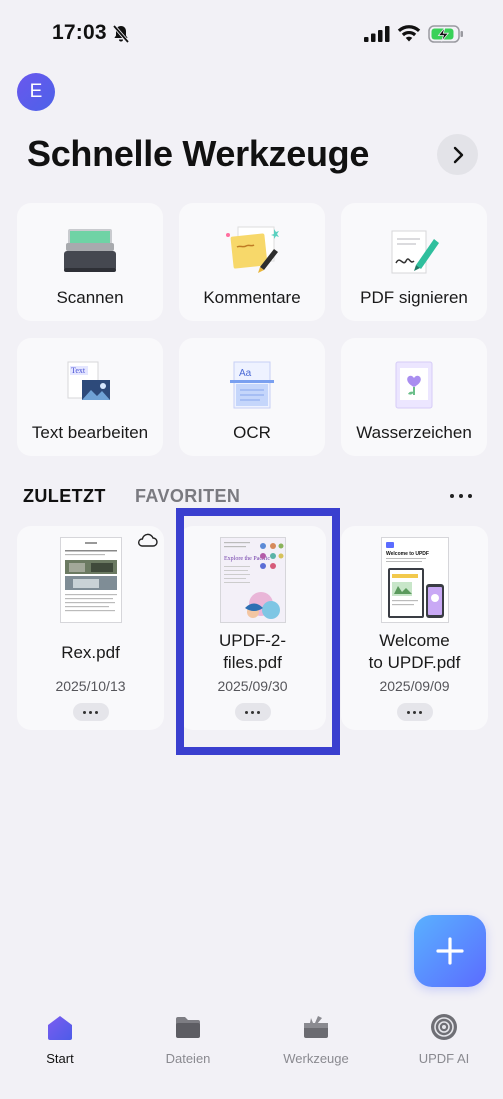 The width and height of the screenshot is (503, 1099). Describe the element at coordinates (121, 34) in the screenshot. I see `bell-muted-icon` at that location.